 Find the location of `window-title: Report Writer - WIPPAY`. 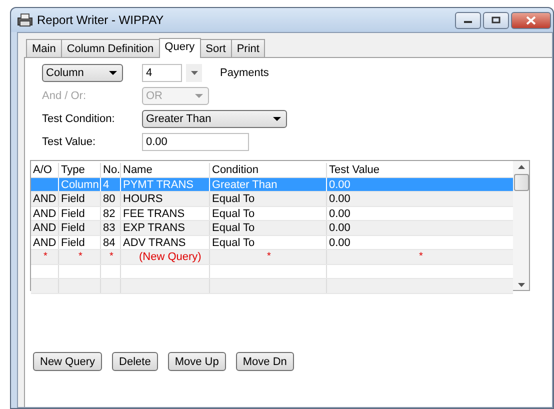

window-title: Report Writer - WIPPAY is located at coordinates (100, 20).